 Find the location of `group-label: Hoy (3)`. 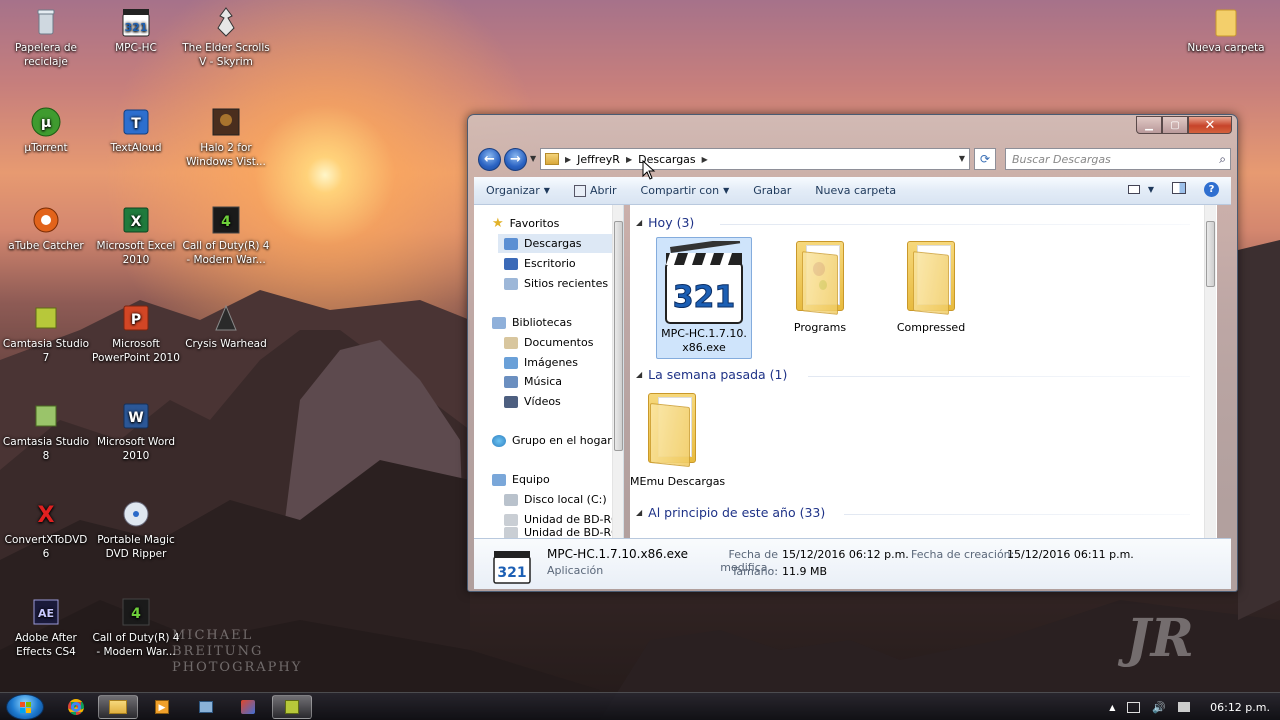

group-label: Hoy (3) is located at coordinates (671, 222).